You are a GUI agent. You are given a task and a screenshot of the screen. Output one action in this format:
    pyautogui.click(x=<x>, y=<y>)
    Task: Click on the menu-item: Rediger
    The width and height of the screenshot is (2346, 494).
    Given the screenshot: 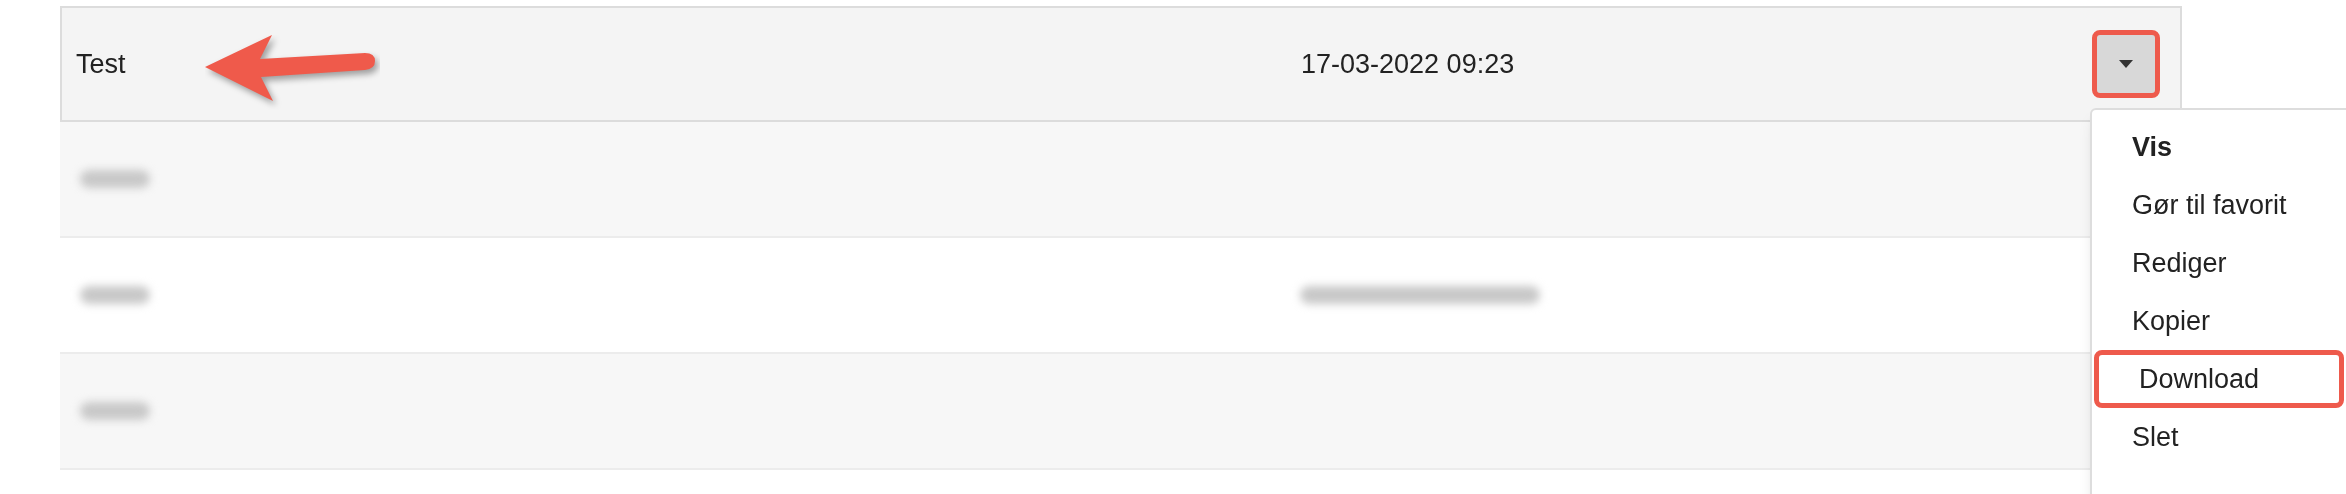 What is the action you would take?
    pyautogui.click(x=2219, y=263)
    